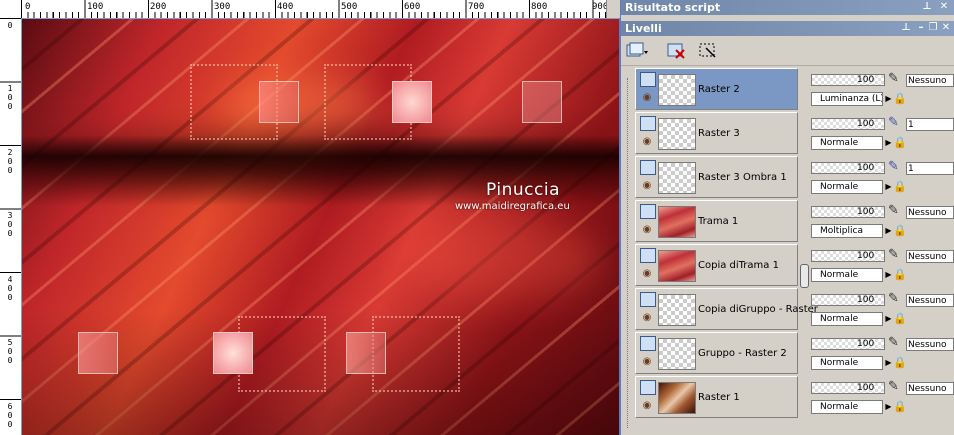 The image size is (954, 435). I want to click on layer-row: ◉ Copia diTrama 1, so click(716, 265).